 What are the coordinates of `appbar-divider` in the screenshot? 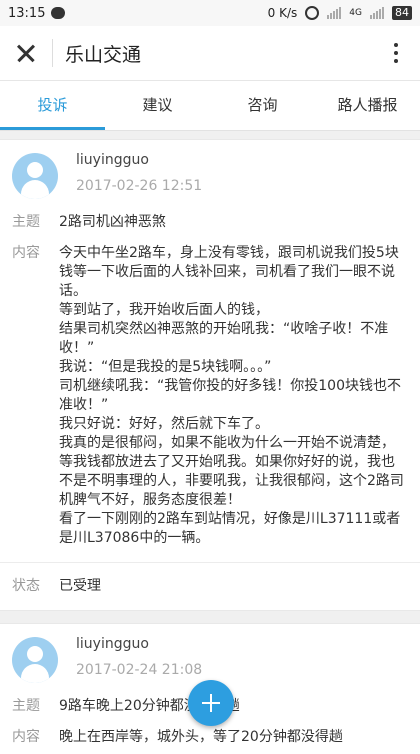 It's located at (52, 53).